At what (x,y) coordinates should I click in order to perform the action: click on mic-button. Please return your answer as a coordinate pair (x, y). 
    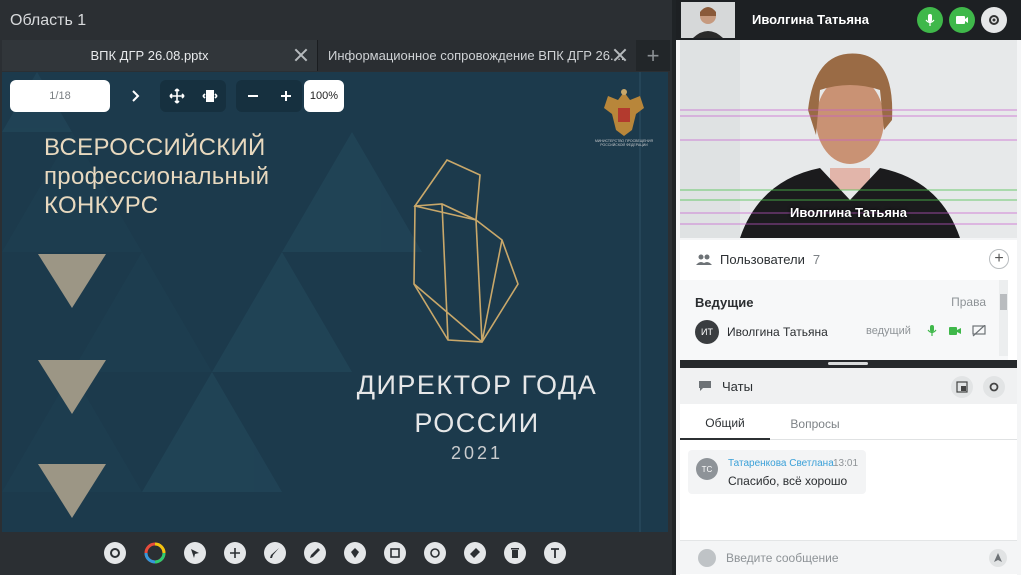
    Looking at the image, I should click on (930, 20).